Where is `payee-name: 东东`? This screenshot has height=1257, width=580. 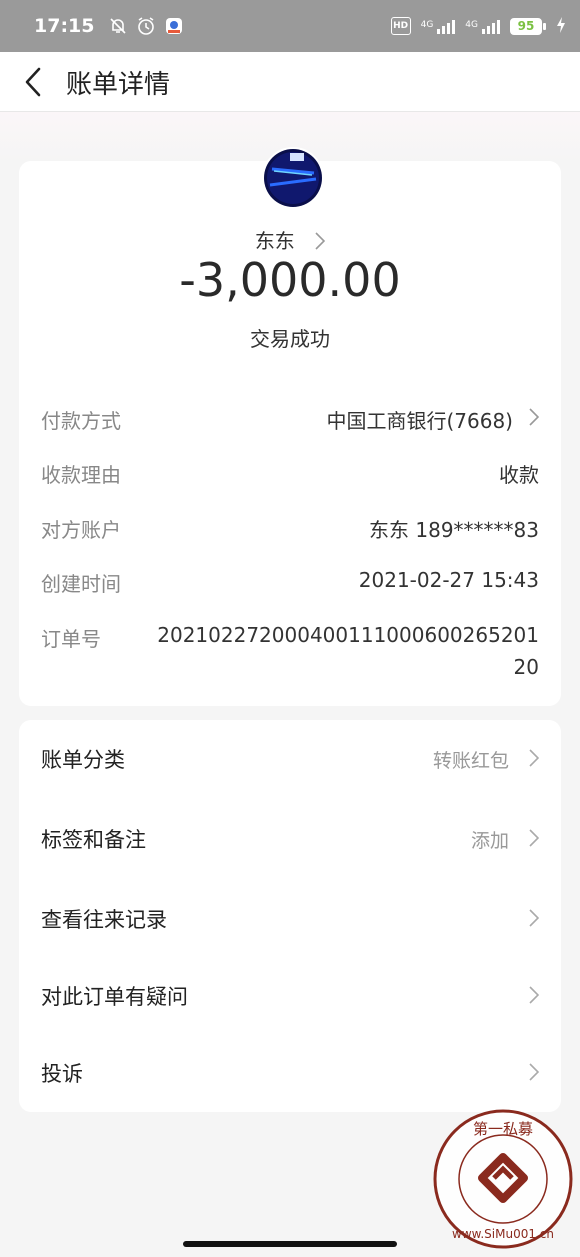
payee-name: 东东 is located at coordinates (274, 241).